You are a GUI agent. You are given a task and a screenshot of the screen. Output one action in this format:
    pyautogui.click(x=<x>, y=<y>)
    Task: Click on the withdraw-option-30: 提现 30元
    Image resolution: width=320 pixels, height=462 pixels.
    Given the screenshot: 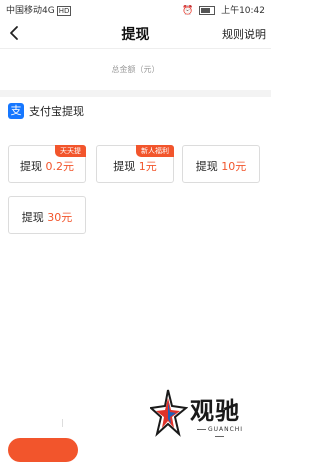 What is the action you would take?
    pyautogui.click(x=47, y=215)
    